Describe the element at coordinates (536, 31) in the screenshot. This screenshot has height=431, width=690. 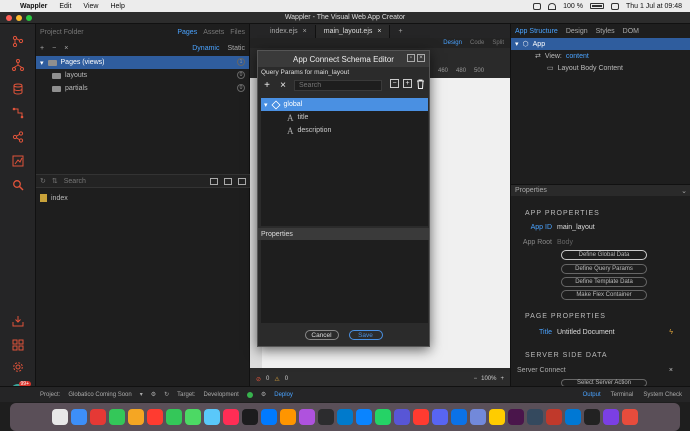
I see `tab-app-structure: App Structure` at that location.